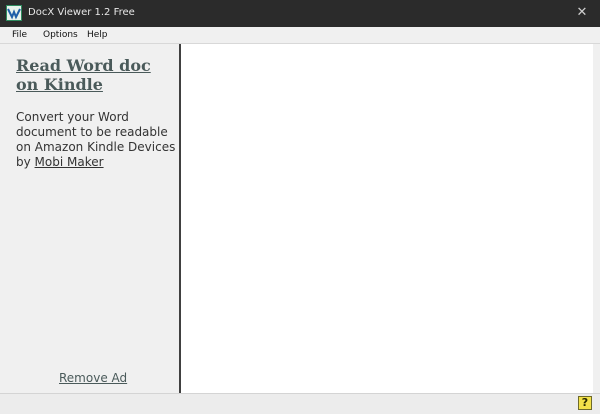 The image size is (600, 414). What do you see at coordinates (96, 75) in the screenshot?
I see `ad-title-link: Read Word doc on Kindle` at bounding box center [96, 75].